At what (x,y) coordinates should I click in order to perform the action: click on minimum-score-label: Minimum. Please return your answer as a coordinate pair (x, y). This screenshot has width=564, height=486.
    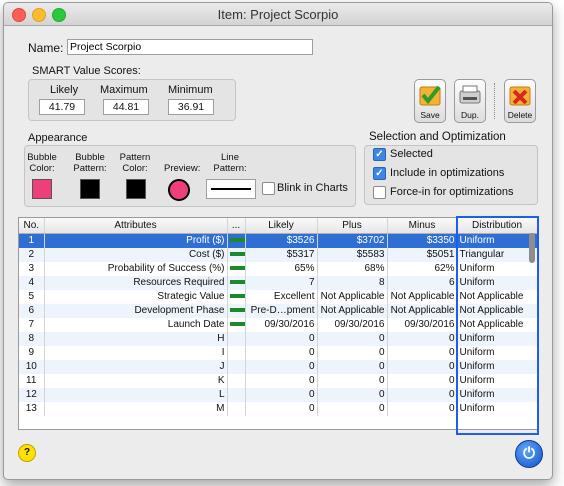
    Looking at the image, I should click on (190, 90).